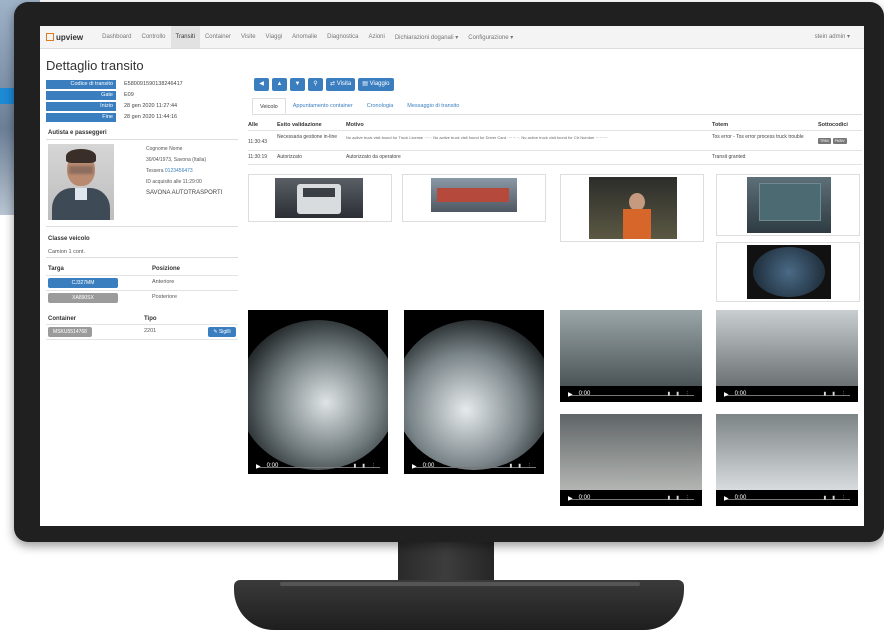 This screenshot has height=641, width=884. I want to click on photo-blur, so click(81, 170).